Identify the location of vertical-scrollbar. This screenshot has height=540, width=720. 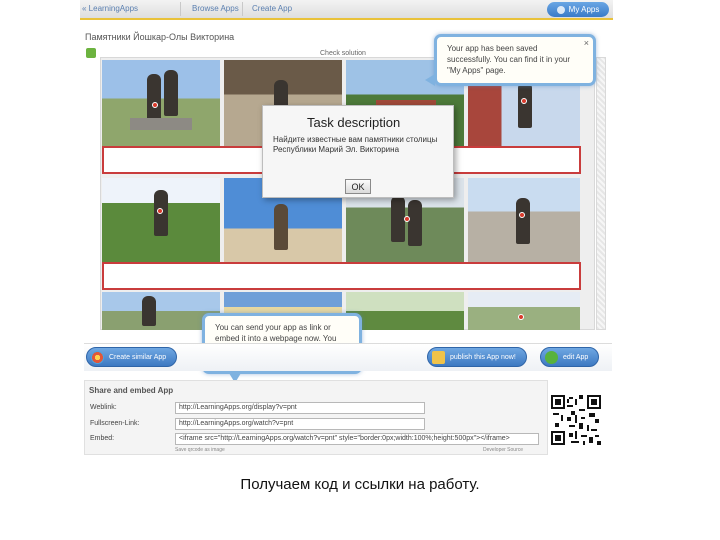
(601, 193).